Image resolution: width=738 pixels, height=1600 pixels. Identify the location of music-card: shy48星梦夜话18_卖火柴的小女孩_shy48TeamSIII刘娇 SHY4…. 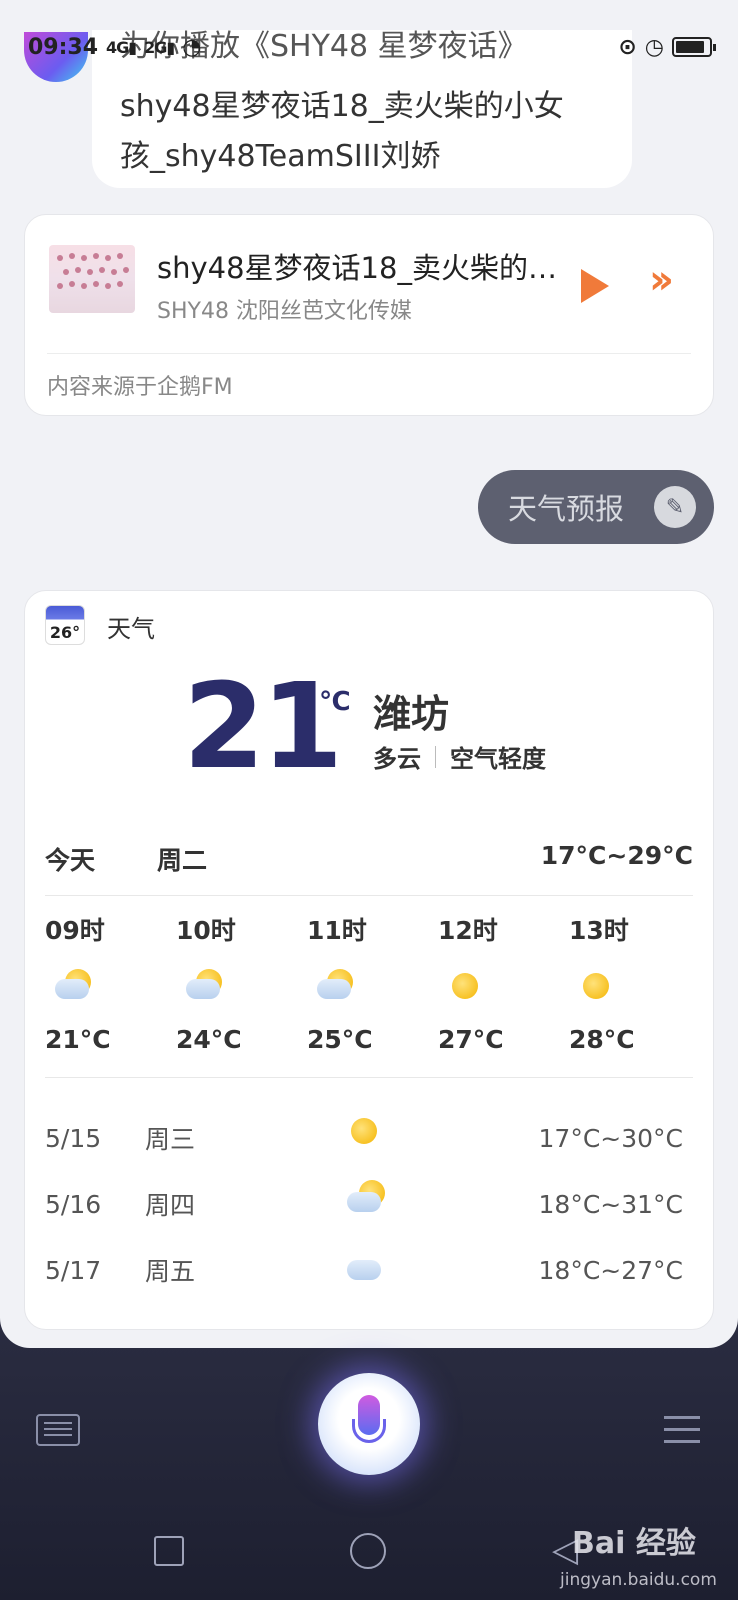
(369, 315).